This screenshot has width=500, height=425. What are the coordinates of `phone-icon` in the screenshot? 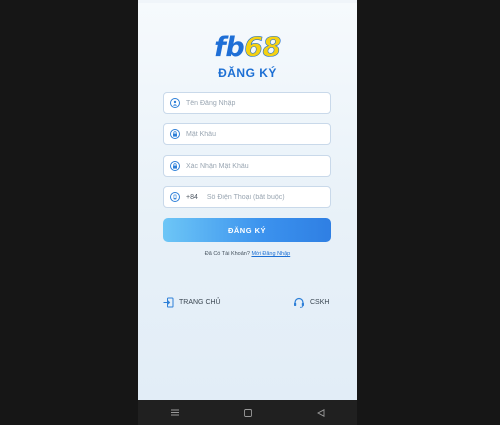 It's located at (175, 197).